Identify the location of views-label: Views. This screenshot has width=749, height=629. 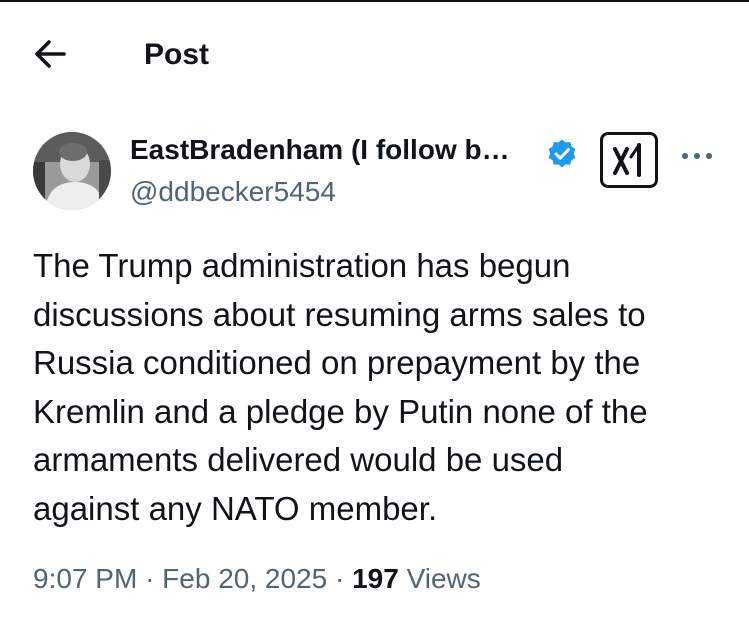
(443, 578).